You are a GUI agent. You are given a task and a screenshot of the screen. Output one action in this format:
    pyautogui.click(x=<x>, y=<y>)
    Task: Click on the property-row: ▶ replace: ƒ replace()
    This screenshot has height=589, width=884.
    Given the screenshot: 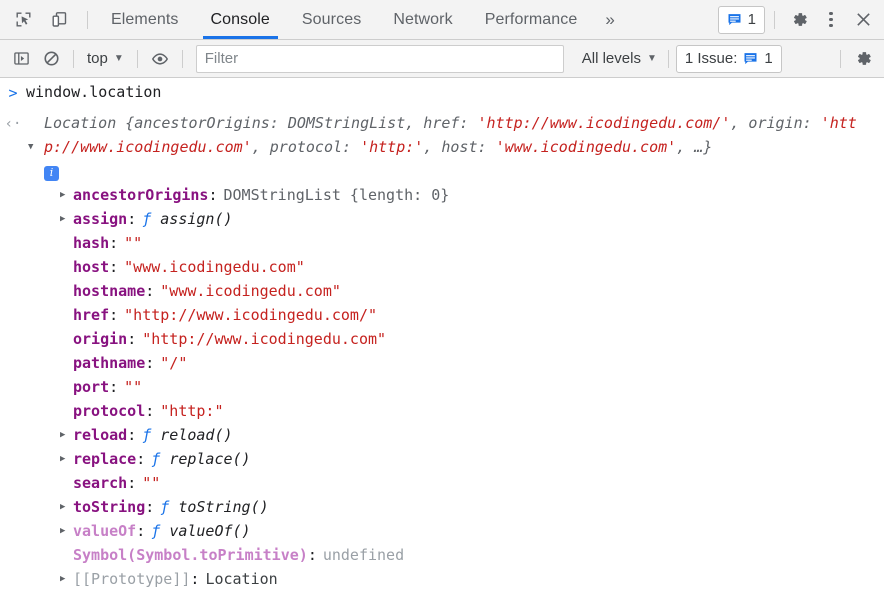 What is the action you would take?
    pyautogui.click(x=452, y=459)
    